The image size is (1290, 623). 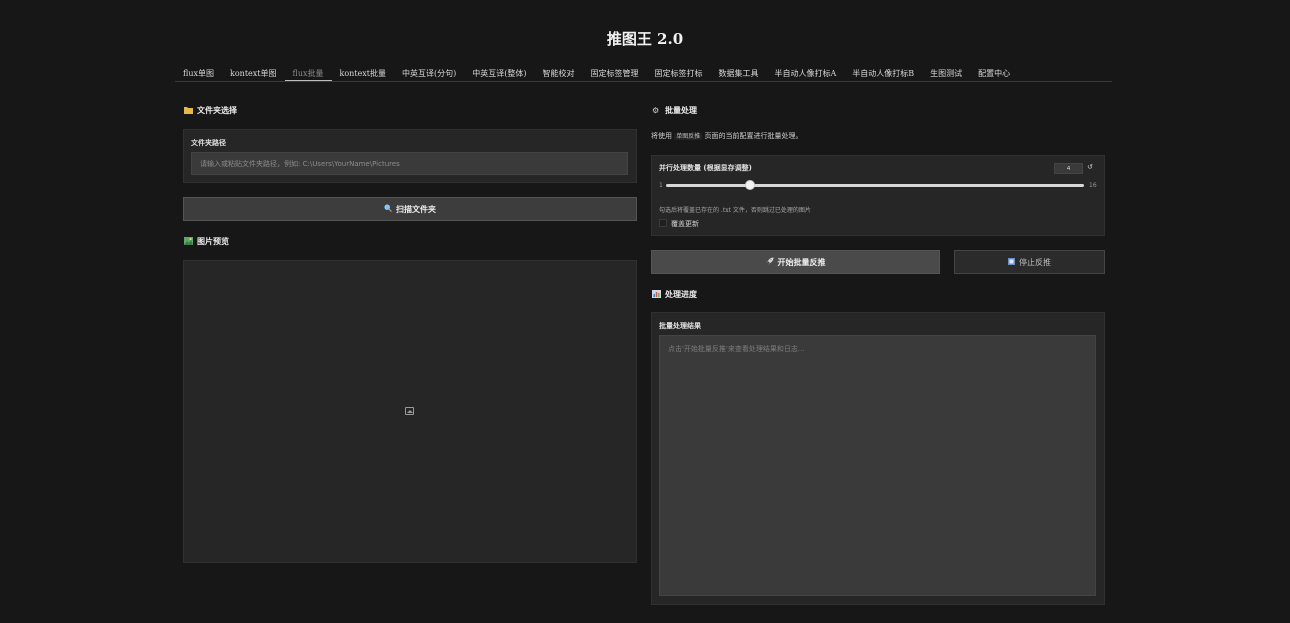 I want to click on preview-section-title-text: 图片预览, so click(x=213, y=241).